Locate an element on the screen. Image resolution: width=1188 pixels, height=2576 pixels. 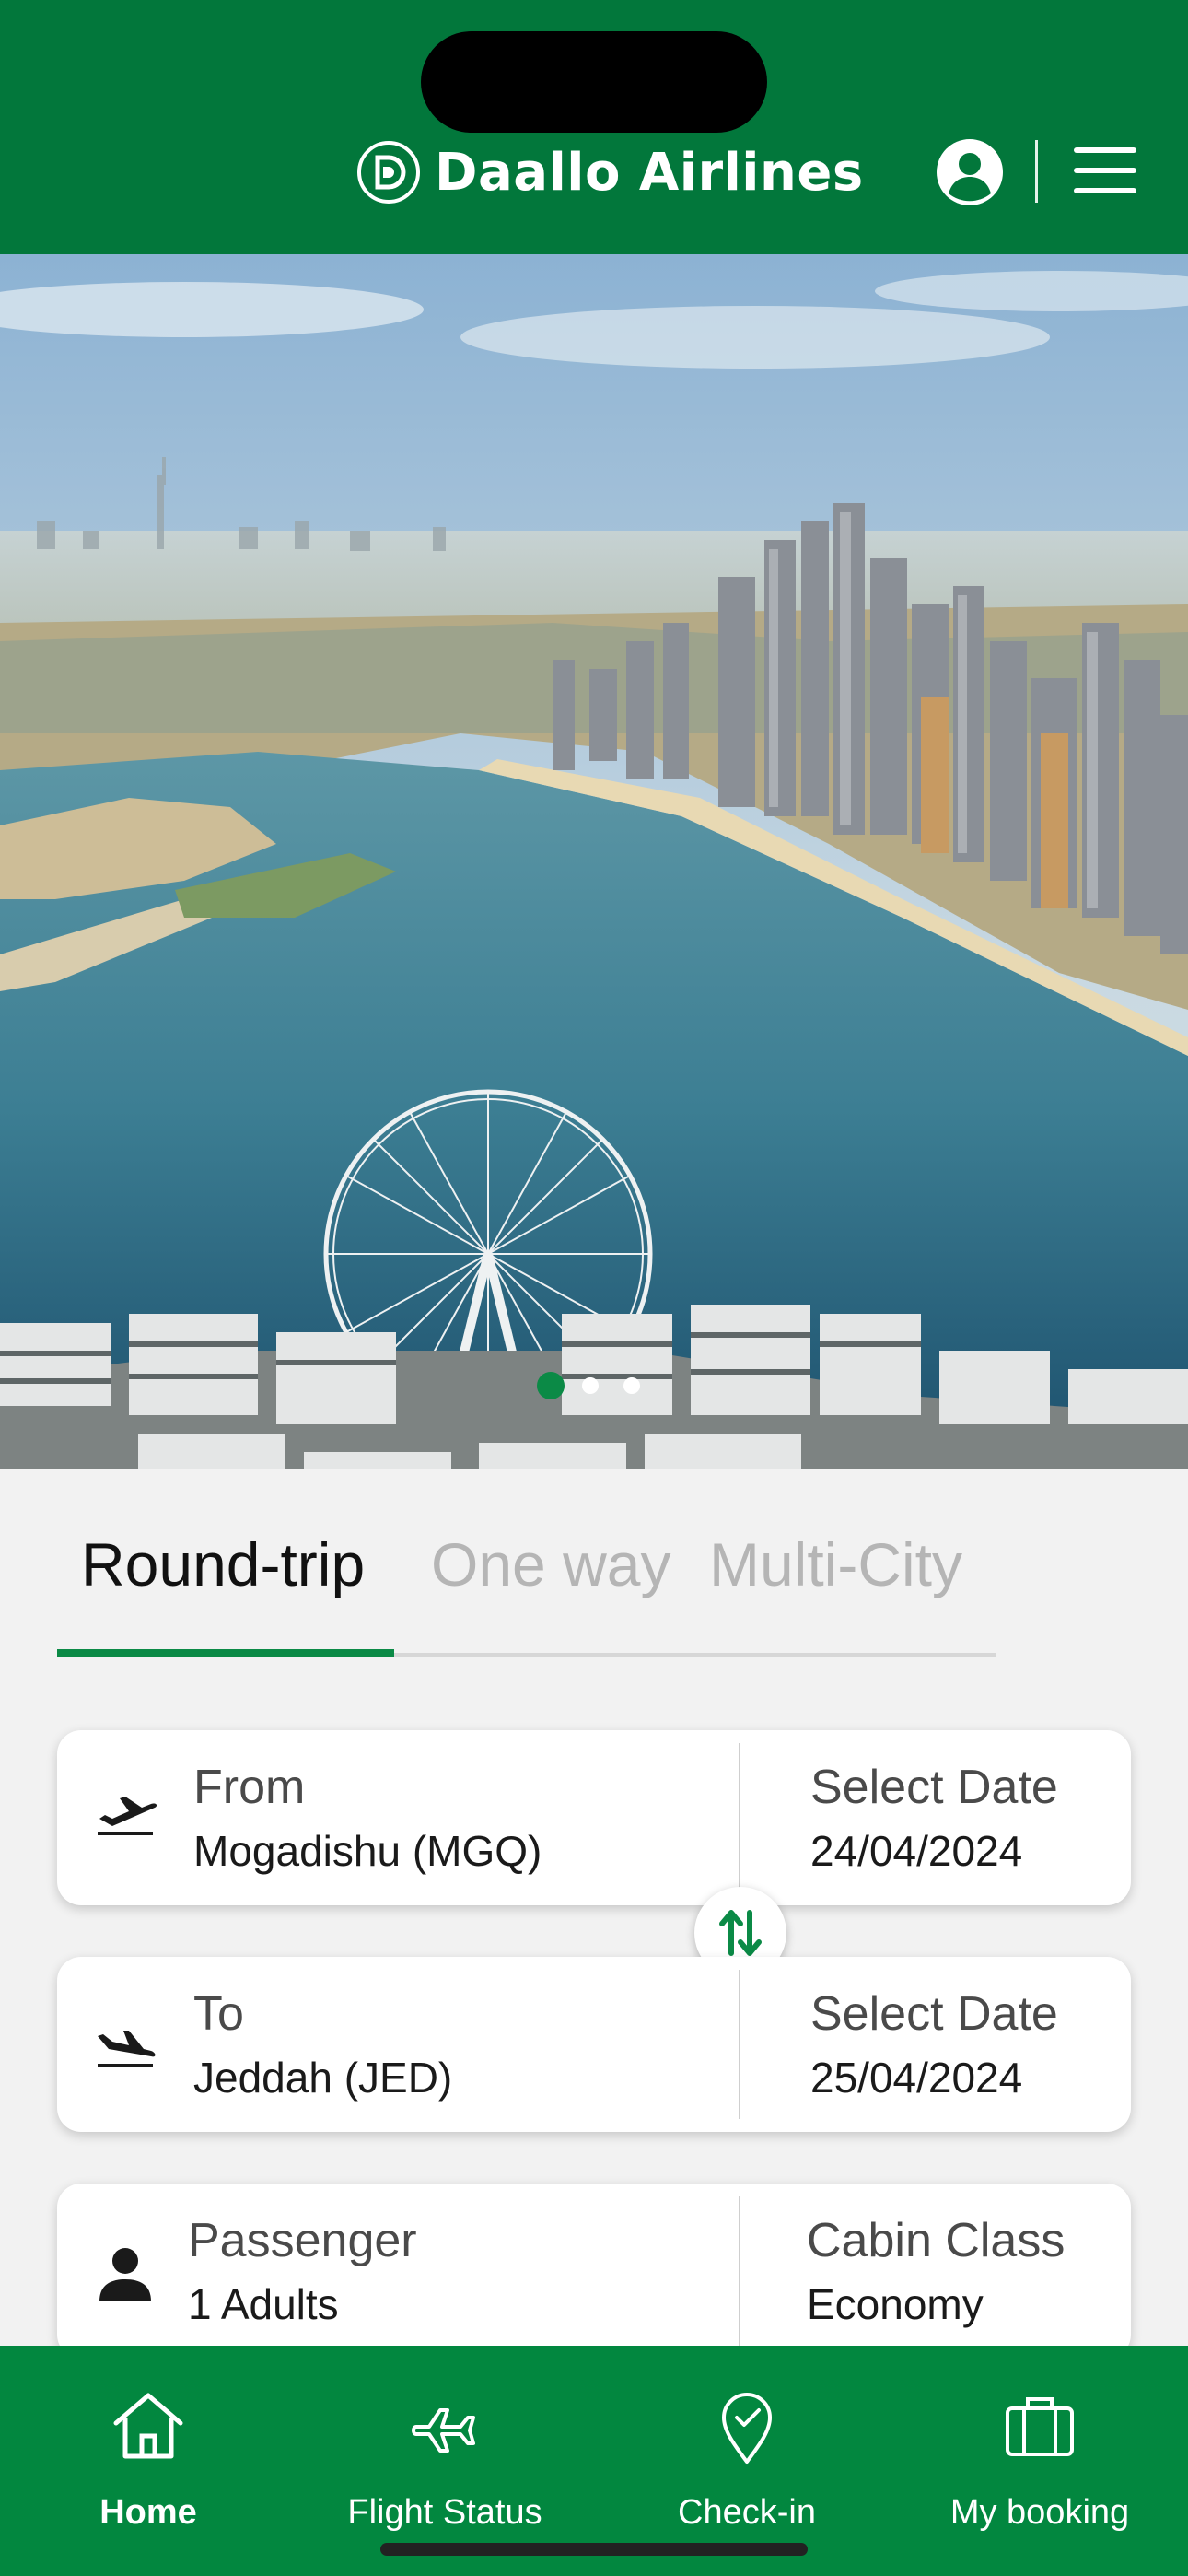
nav-my-booking: My booking is located at coordinates (1039, 2461).